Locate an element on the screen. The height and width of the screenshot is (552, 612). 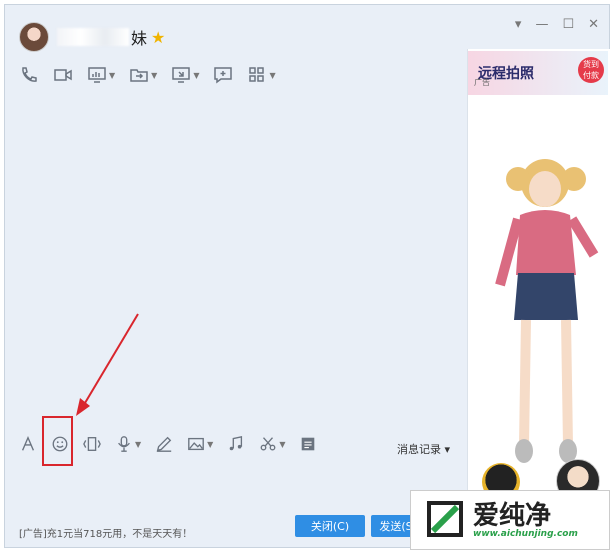
music-button is located at coordinates (236, 444).